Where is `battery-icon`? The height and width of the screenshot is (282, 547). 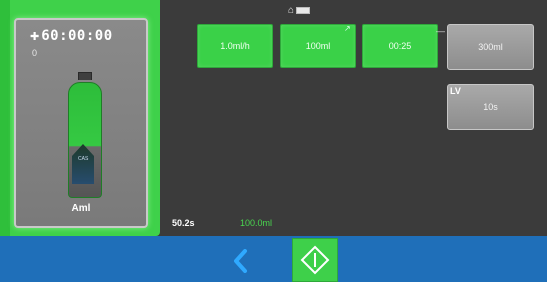
battery-icon is located at coordinates (303, 10).